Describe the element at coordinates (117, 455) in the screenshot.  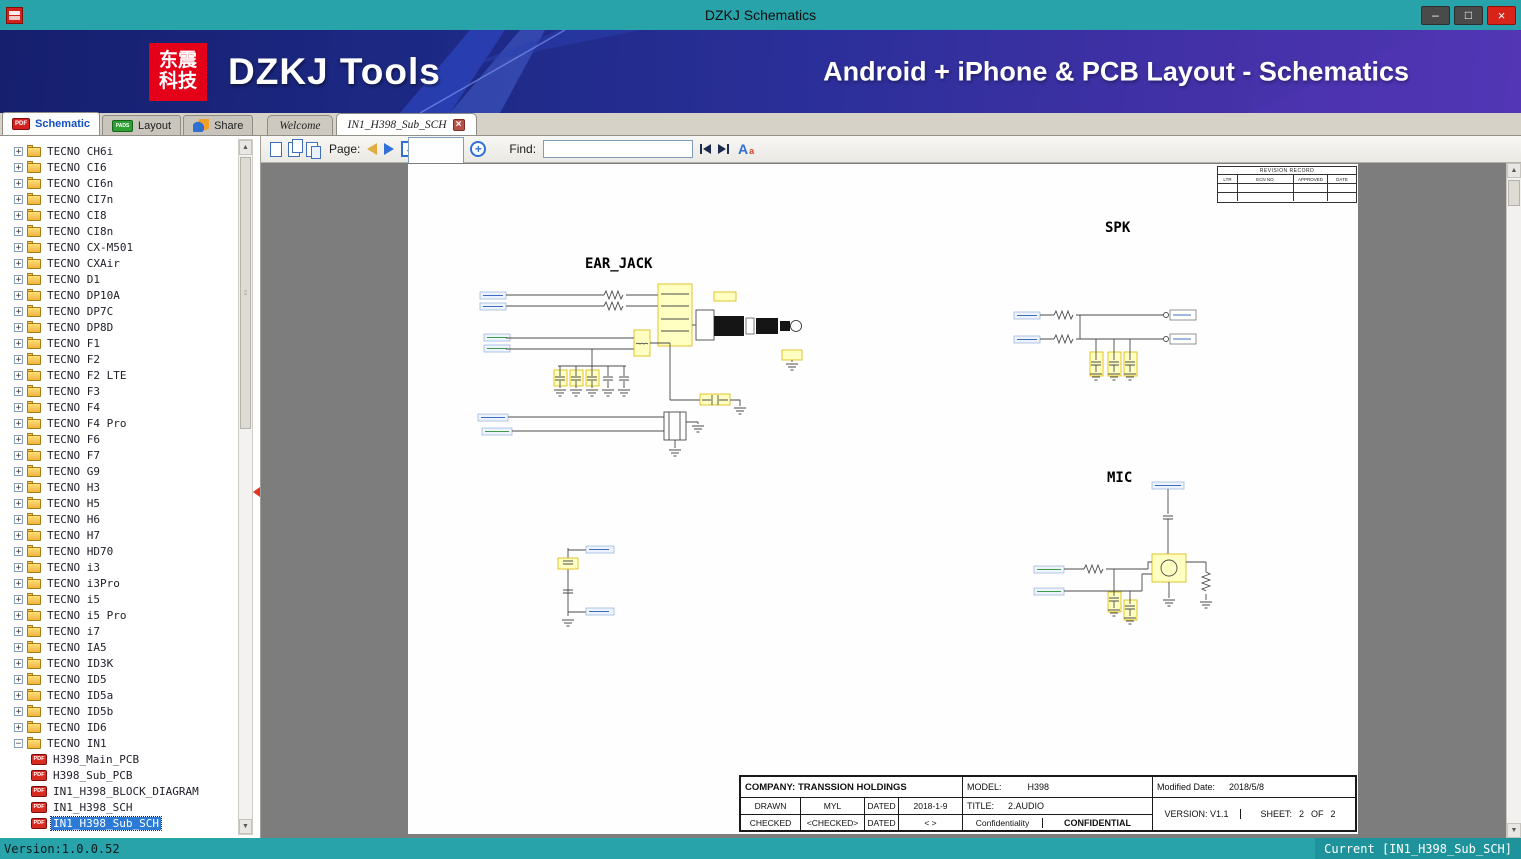
I see `tree-folder: TECNO F7` at that location.